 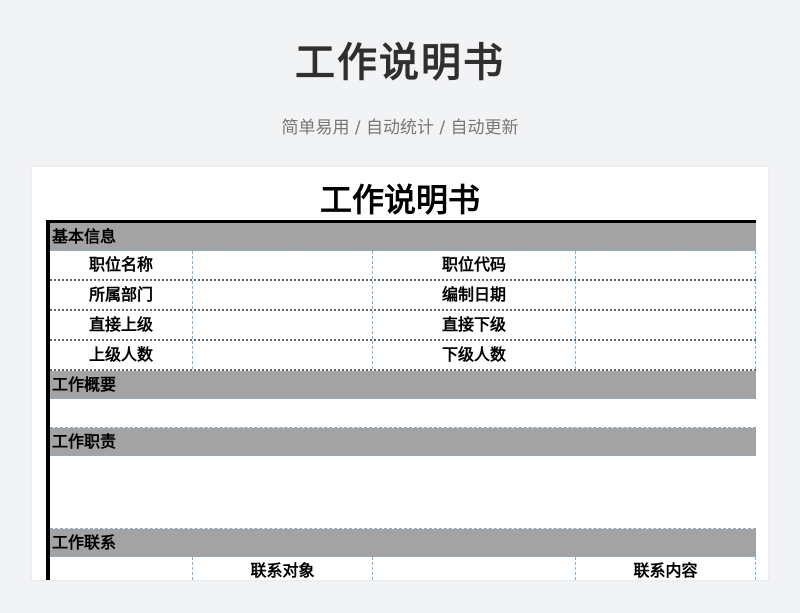 I want to click on label-cell: 上级人数, so click(x=121, y=355).